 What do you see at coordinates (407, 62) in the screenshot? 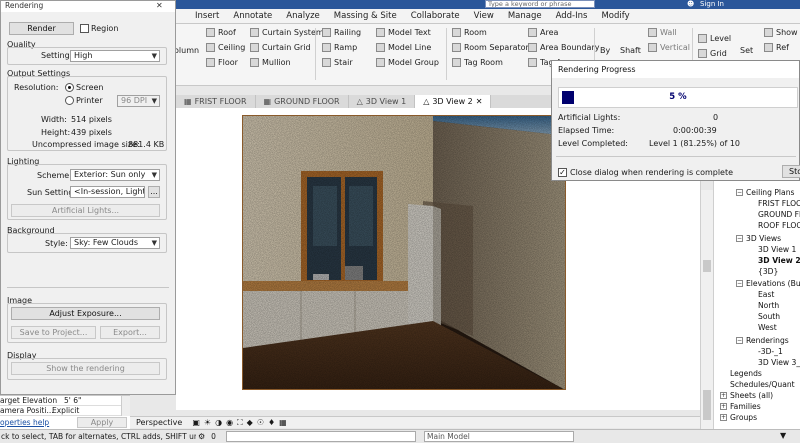
I see `model-group-button: Model Group` at bounding box center [407, 62].